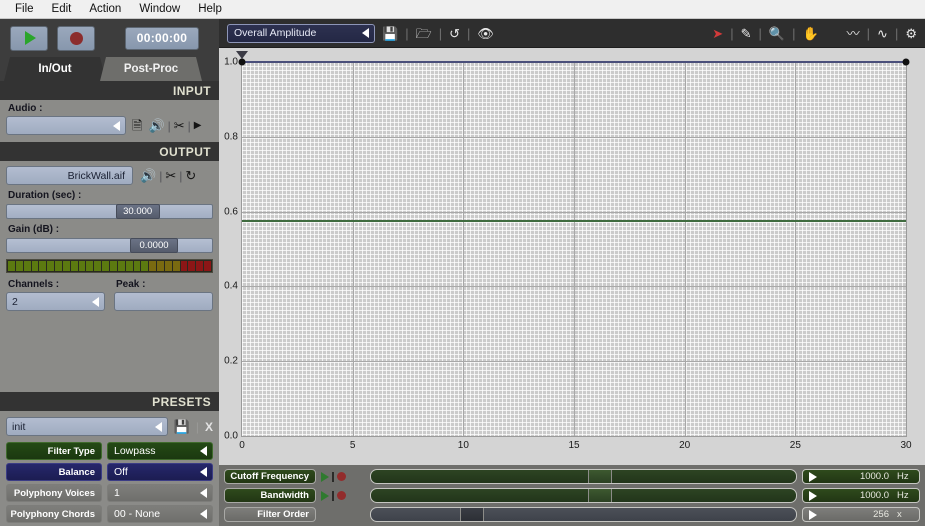 The image size is (925, 526). What do you see at coordinates (55, 69) in the screenshot?
I see `tab-in-out: In/Out` at bounding box center [55, 69].